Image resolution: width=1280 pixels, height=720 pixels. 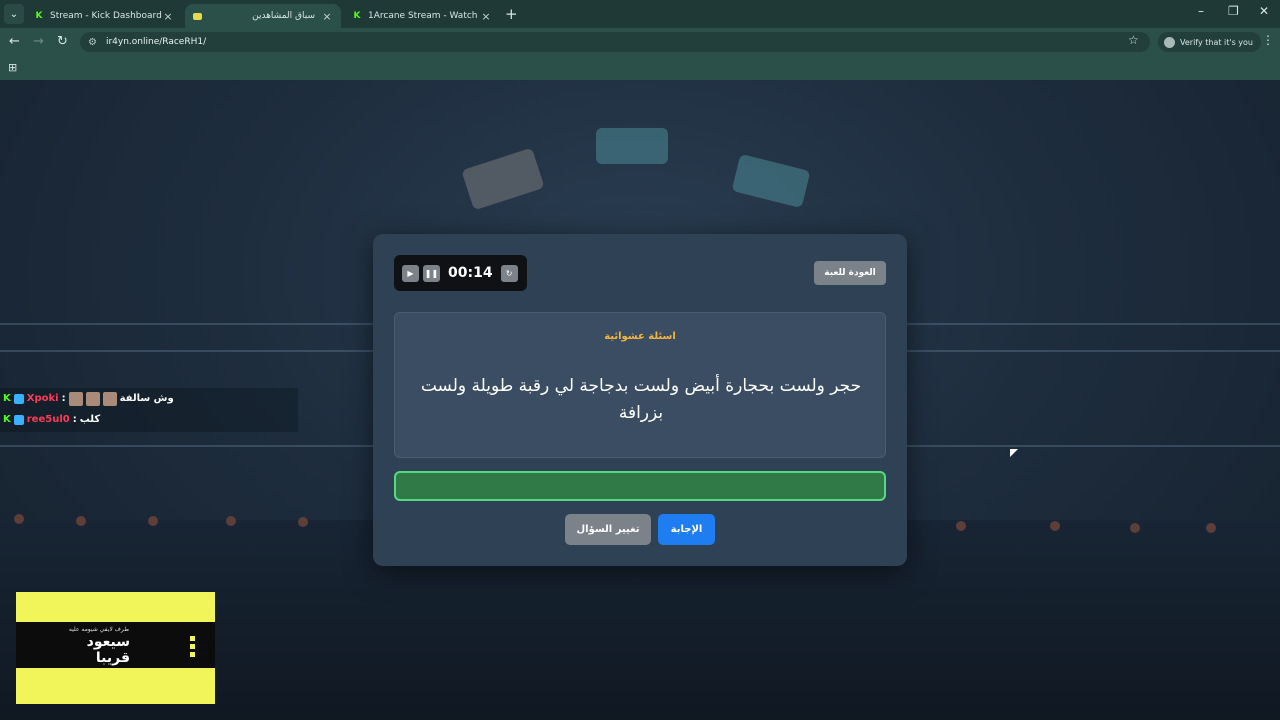 I want to click on window-close-icon: ✕, so click(x=1264, y=11).